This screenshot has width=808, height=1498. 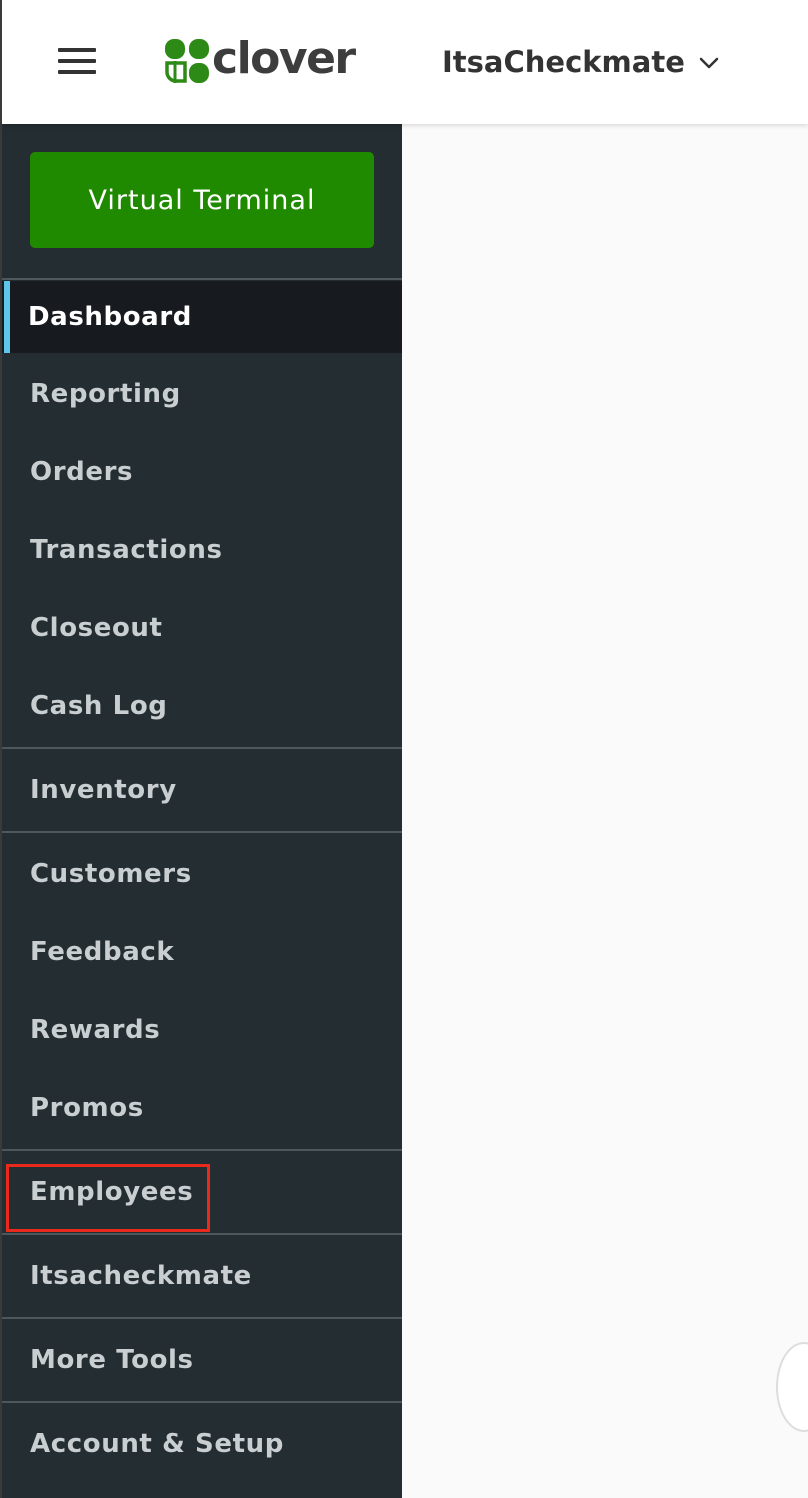 What do you see at coordinates (112, 1192) in the screenshot?
I see `sidebar-item-label: Employees` at bounding box center [112, 1192].